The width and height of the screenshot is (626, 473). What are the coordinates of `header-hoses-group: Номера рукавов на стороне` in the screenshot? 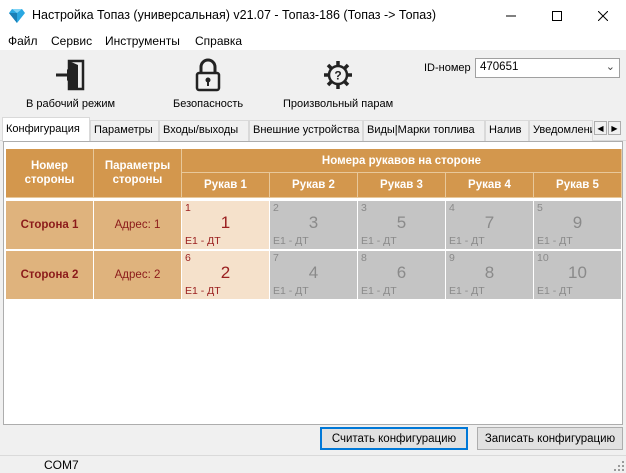 It's located at (402, 161).